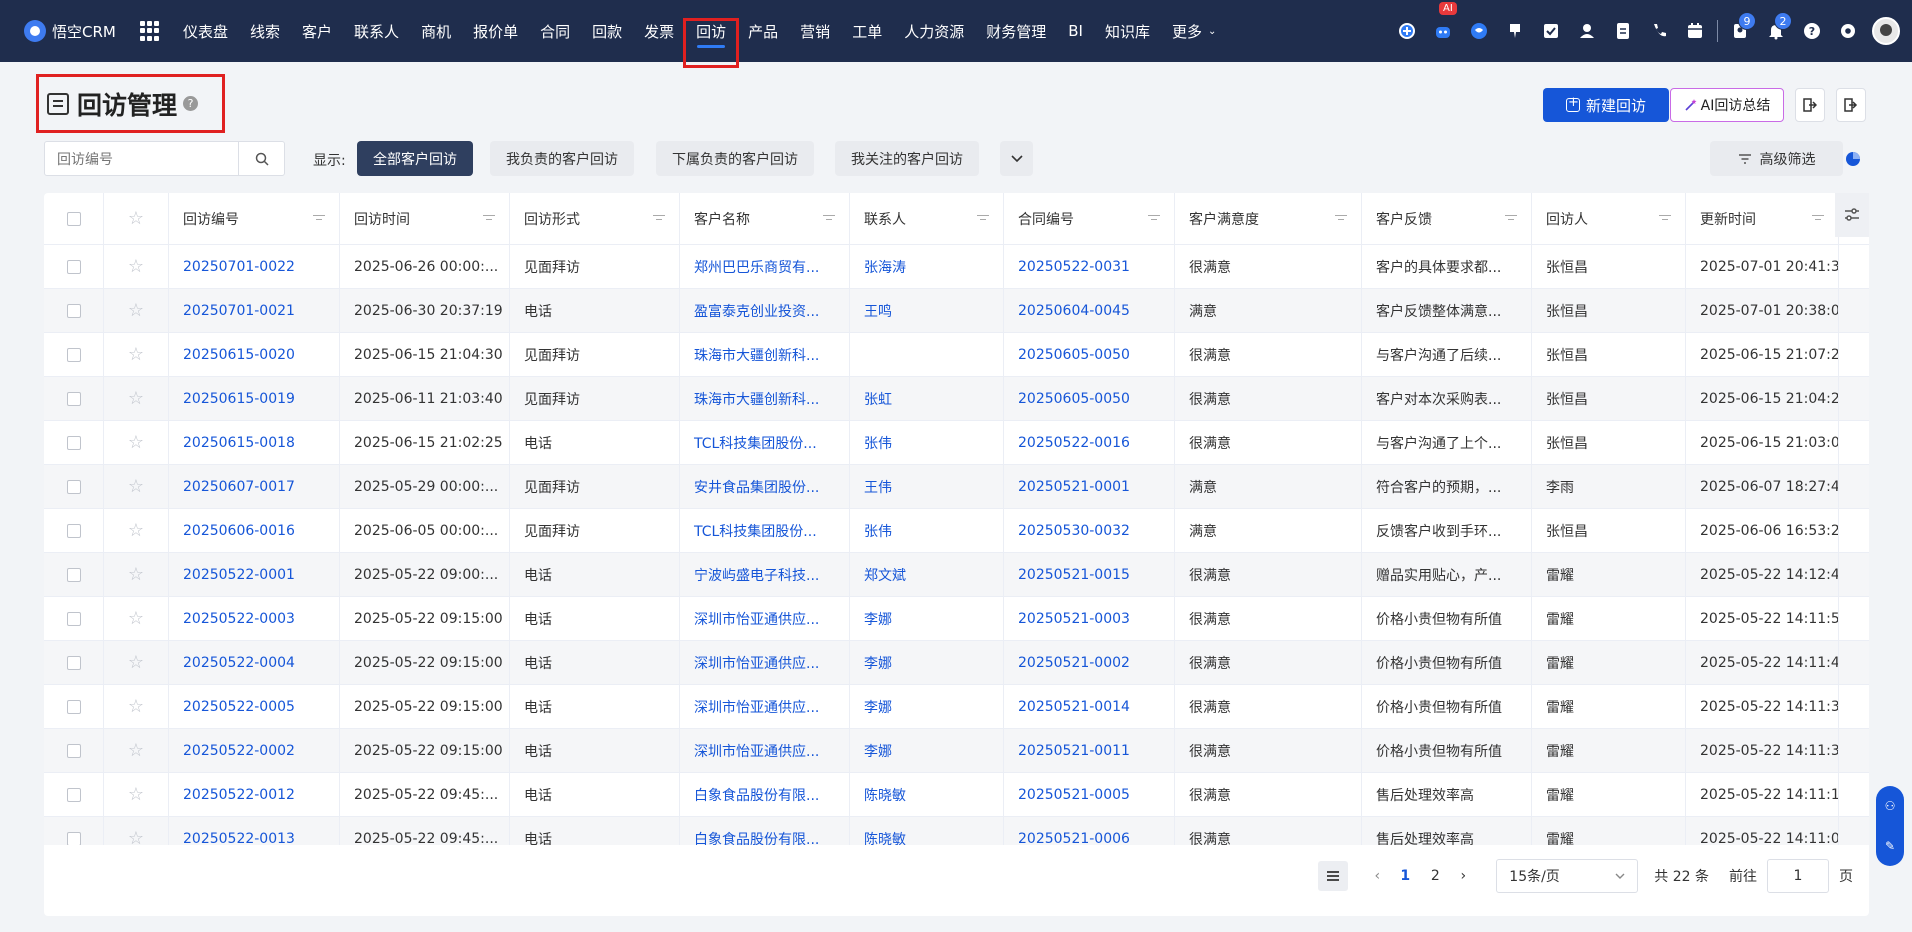 The width and height of the screenshot is (1912, 932). Describe the element at coordinates (495, 31) in the screenshot. I see `nav-item-5: 报价单` at that location.